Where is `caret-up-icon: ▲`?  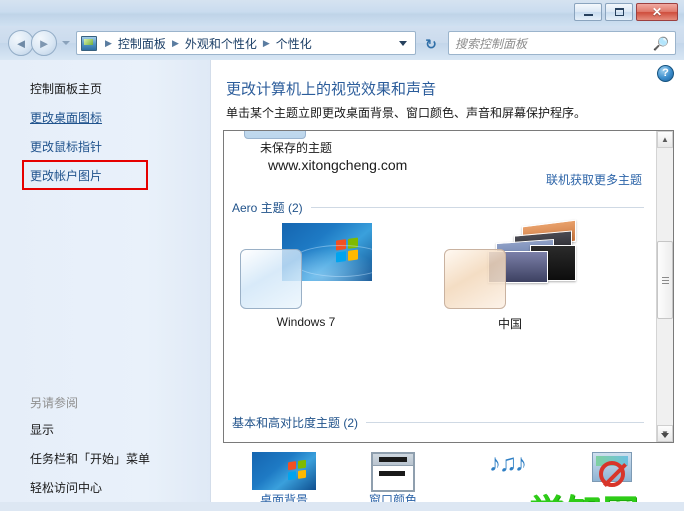
caret-up-icon: ▲ is located at coordinates (665, 139).